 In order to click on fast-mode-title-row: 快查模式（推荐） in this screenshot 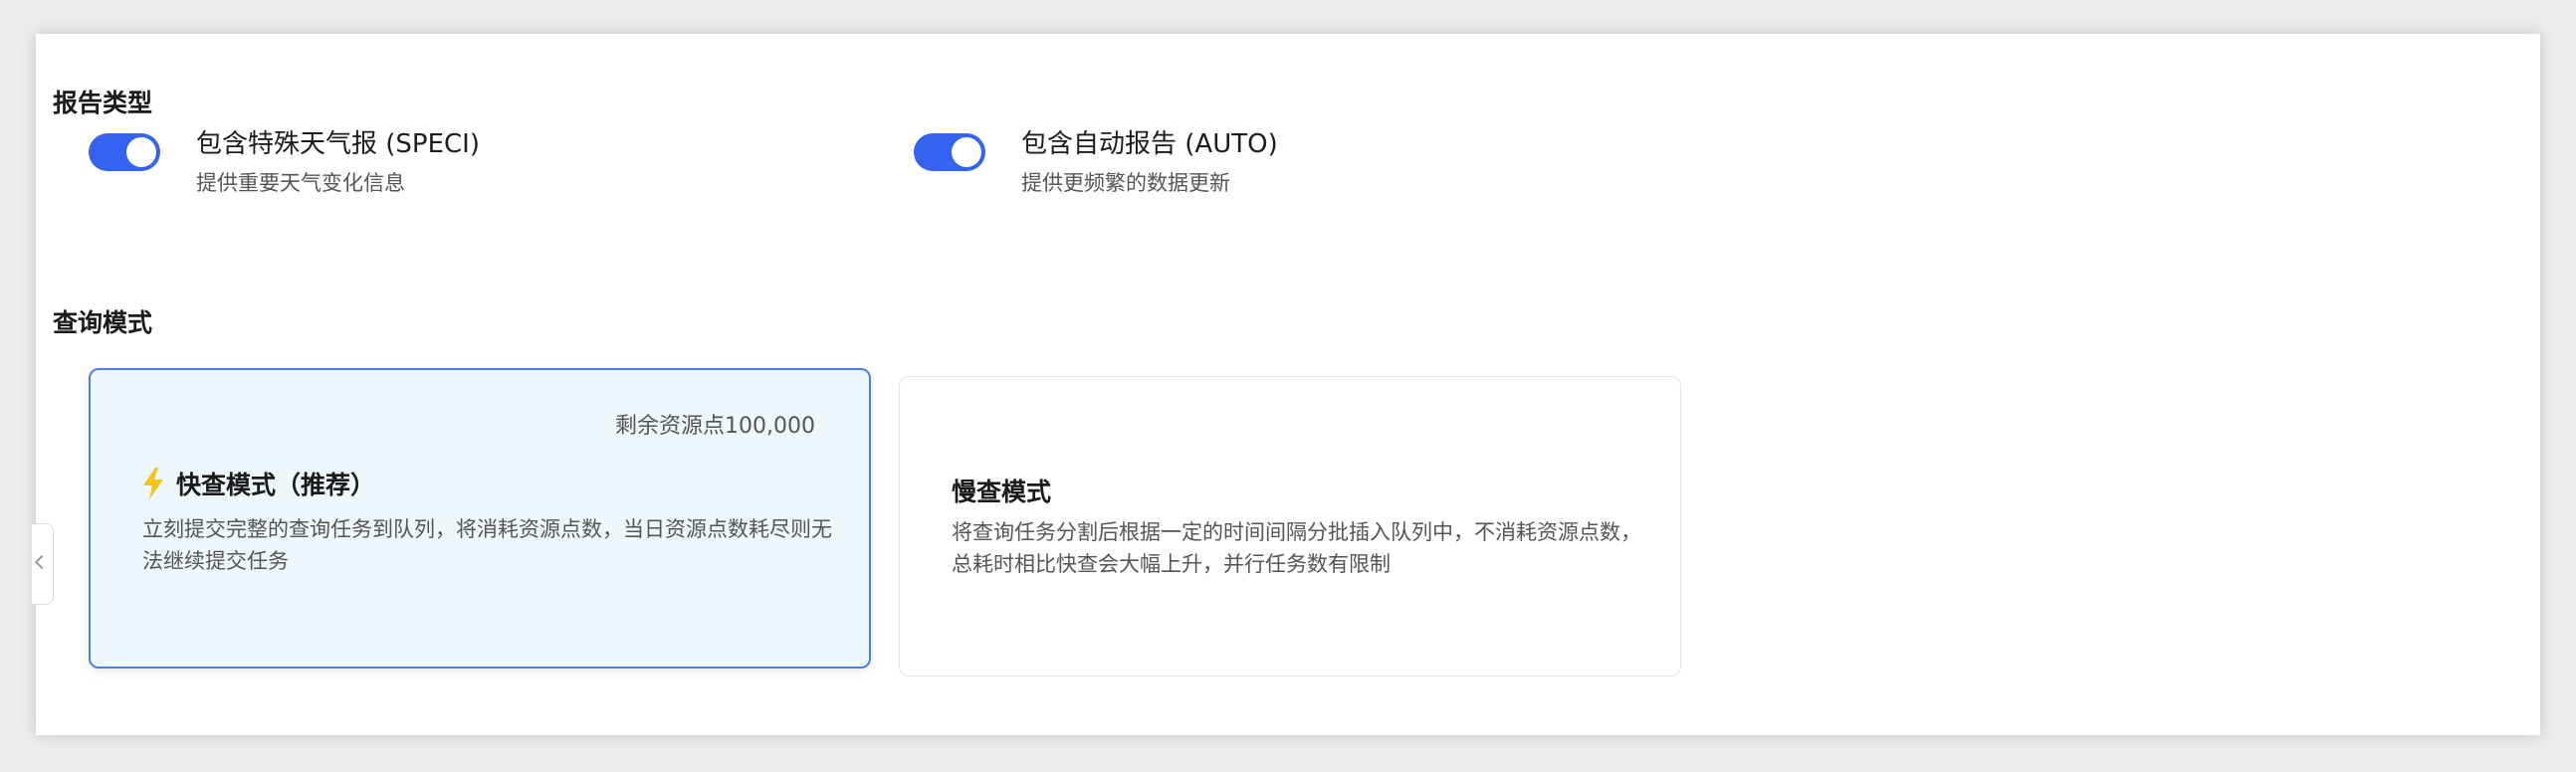, I will do `click(258, 483)`.